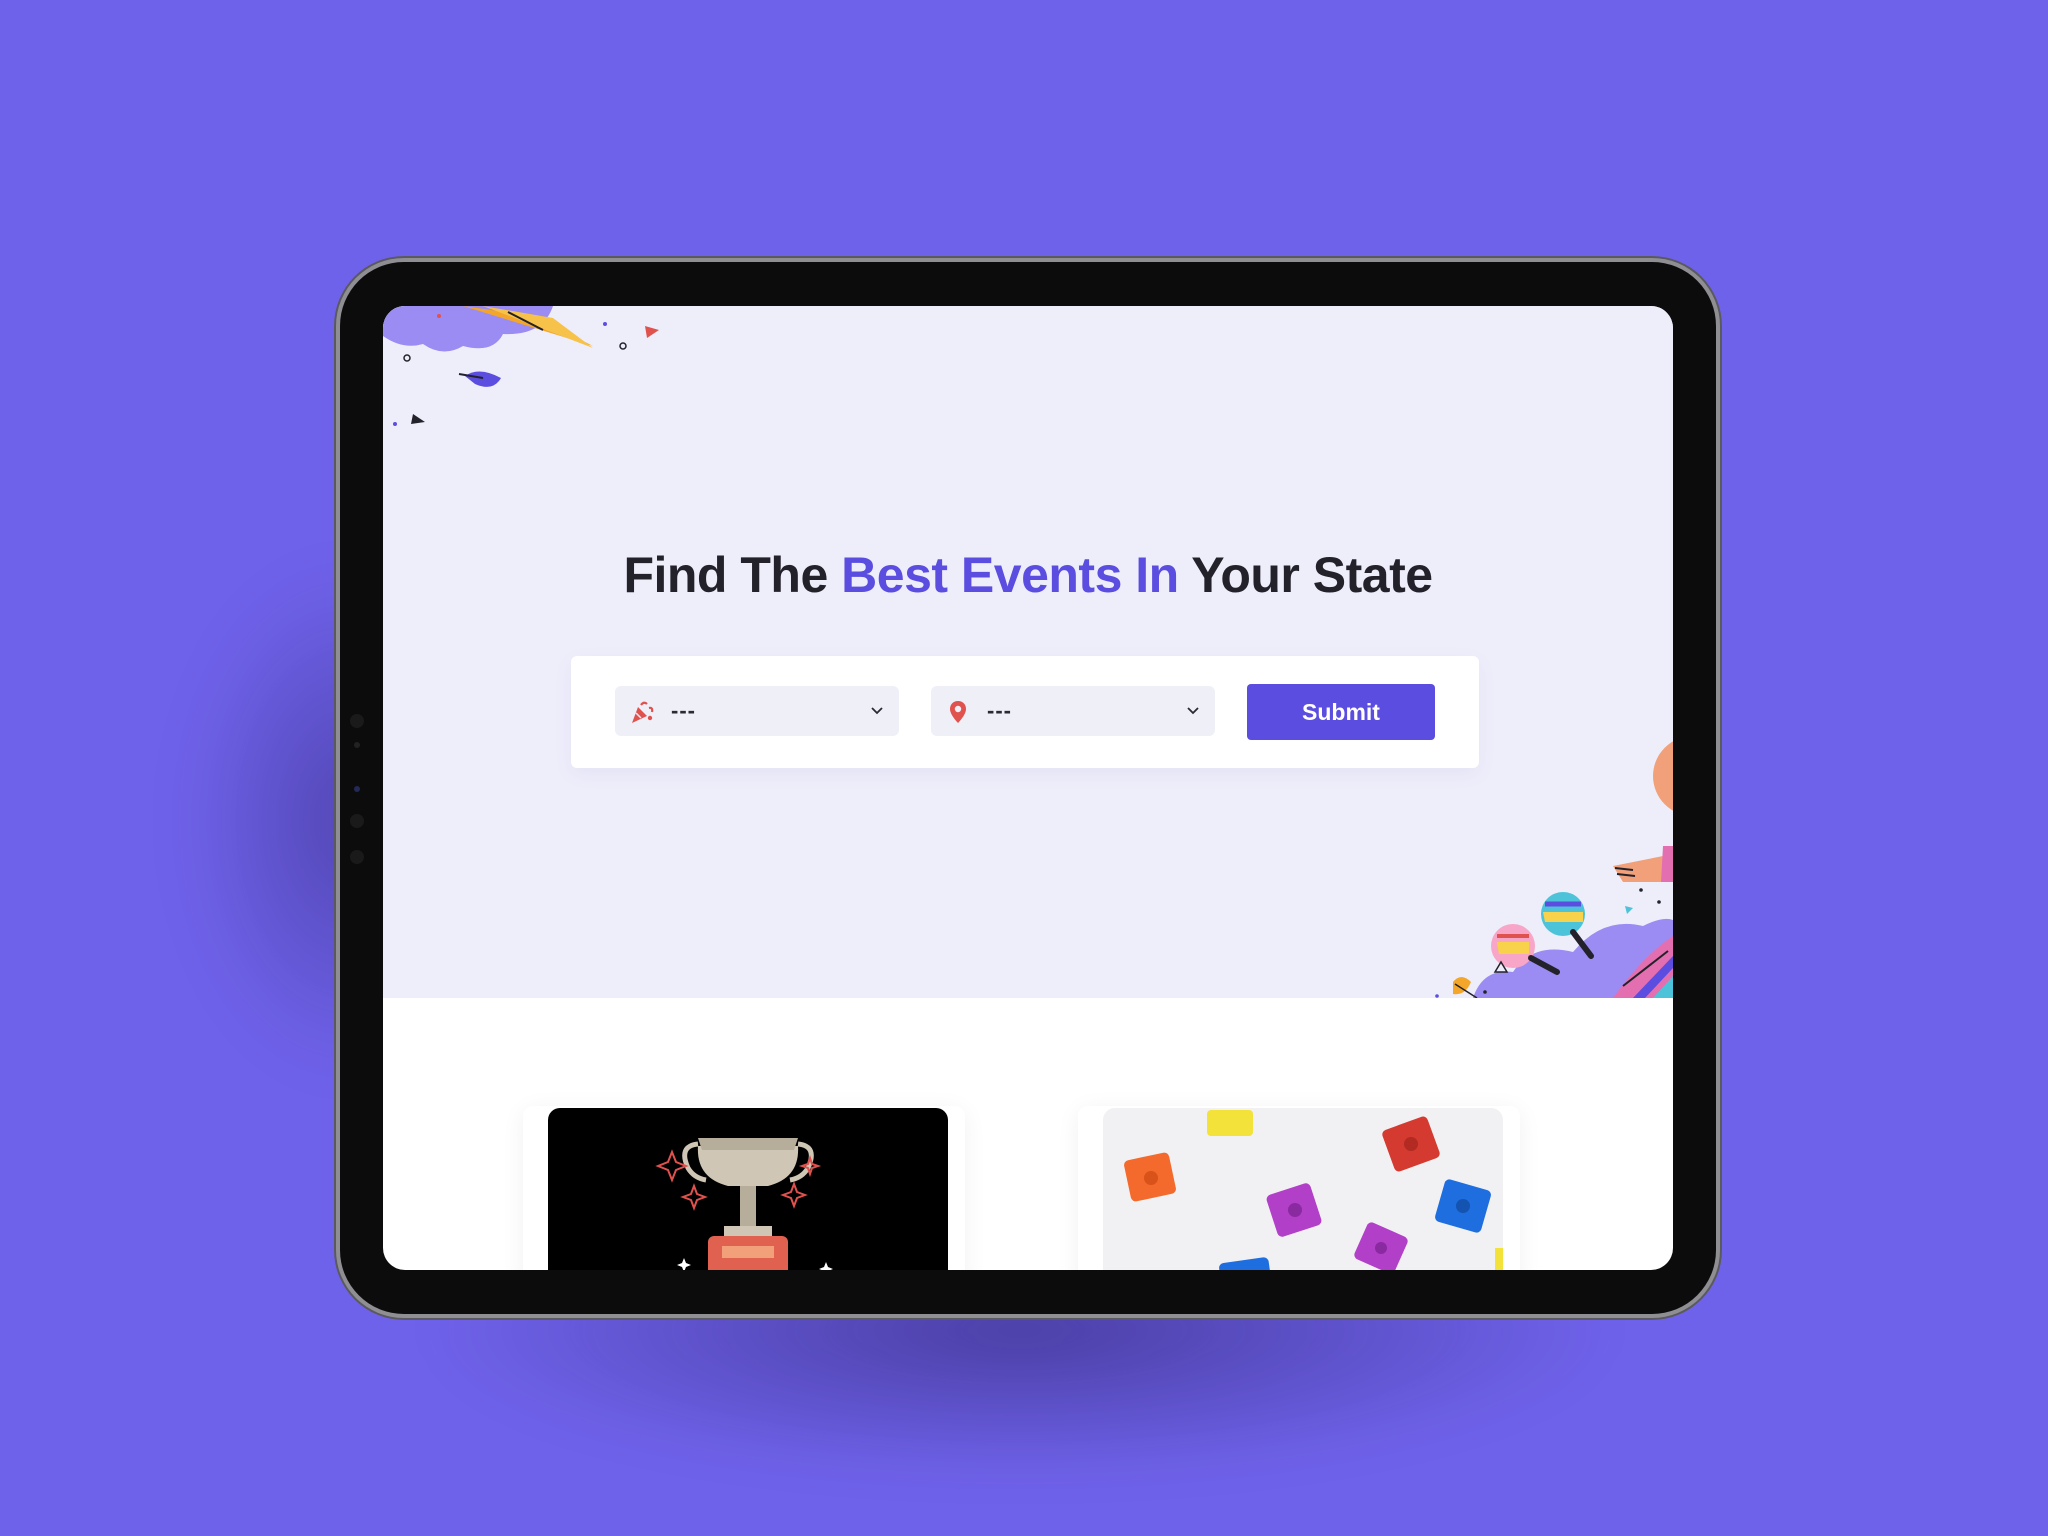 This screenshot has width=2048, height=1536. I want to click on front-camera, so click(357, 789).